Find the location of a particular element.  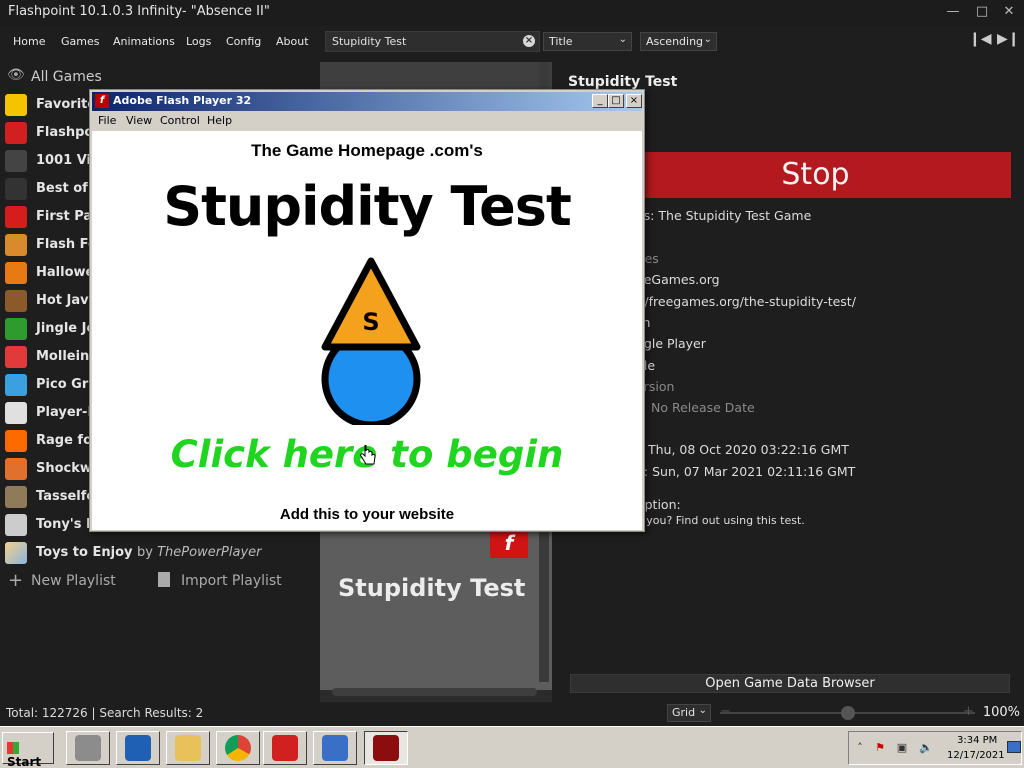

menu-config: Config is located at coordinates (243, 41).